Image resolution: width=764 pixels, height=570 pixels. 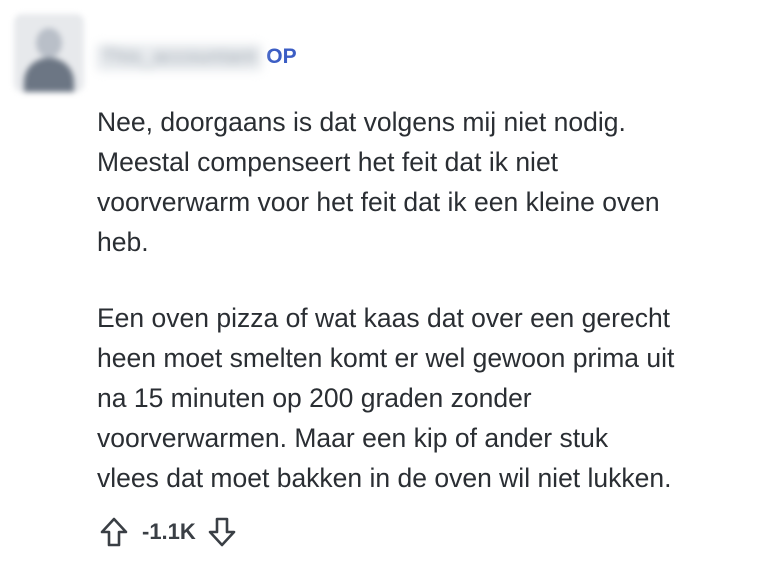 What do you see at coordinates (49, 43) in the screenshot?
I see `avatar-head-shape` at bounding box center [49, 43].